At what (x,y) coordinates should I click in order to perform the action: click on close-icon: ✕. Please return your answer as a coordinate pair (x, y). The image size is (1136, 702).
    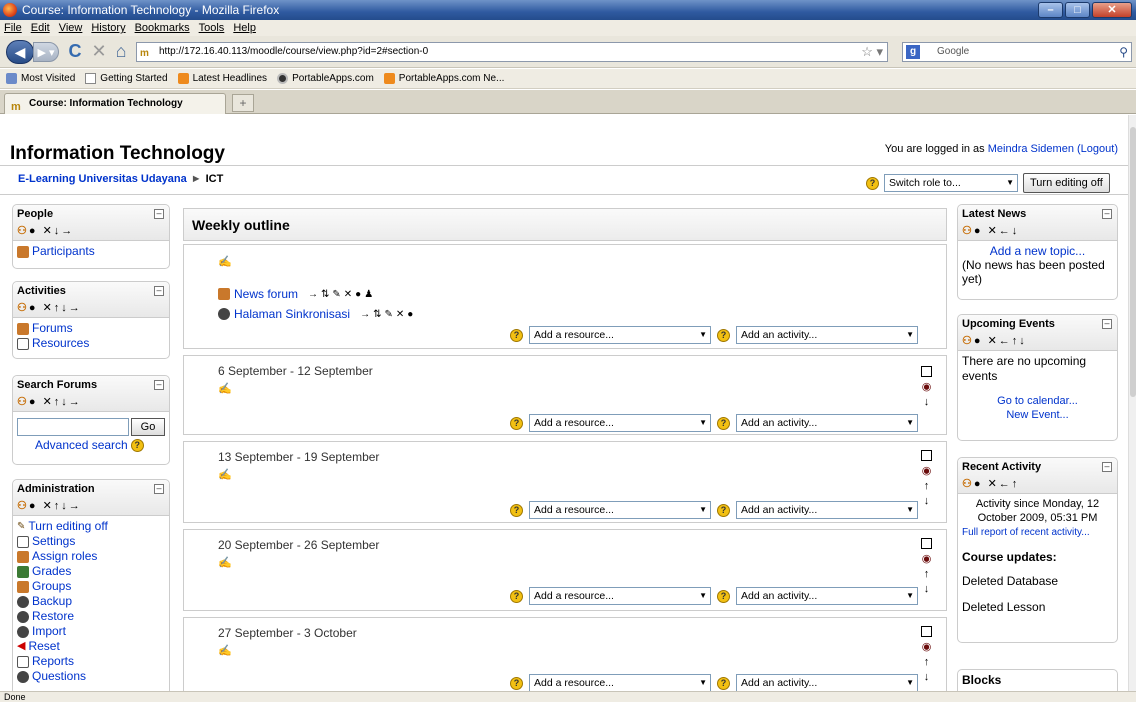
    Looking at the image, I should click on (1112, 10).